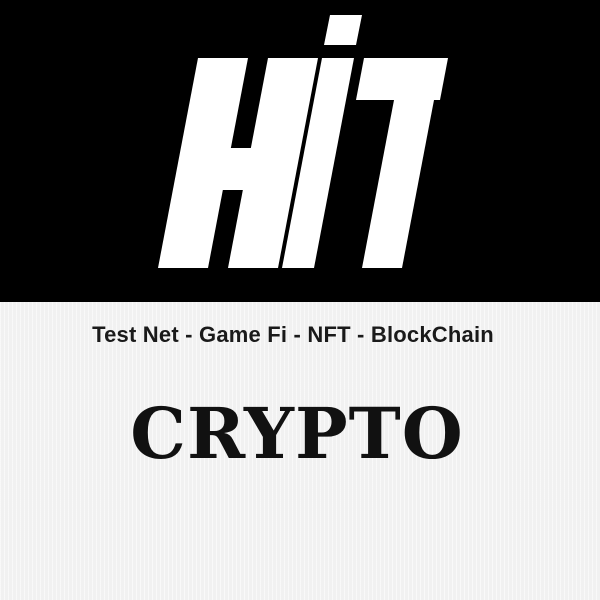 Image resolution: width=600 pixels, height=600 pixels. Describe the element at coordinates (293, 334) in the screenshot. I see `tagline: Test Net - Game Fi - NFT - BlockChain` at that location.